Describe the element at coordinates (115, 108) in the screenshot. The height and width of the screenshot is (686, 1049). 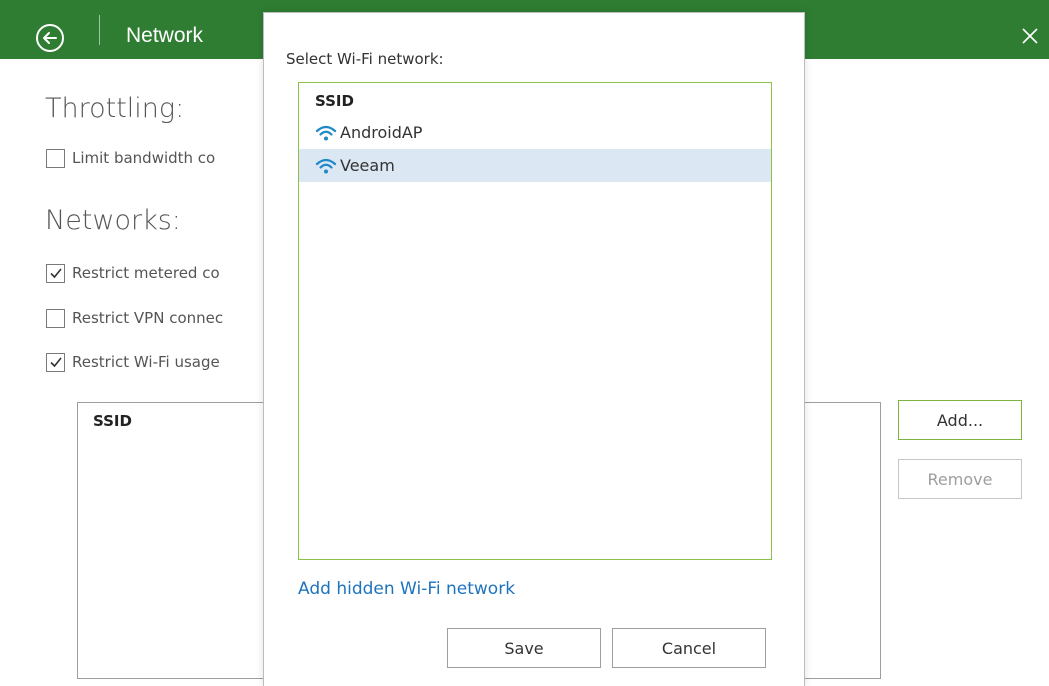
I see `throttling-heading: Throttling:` at that location.